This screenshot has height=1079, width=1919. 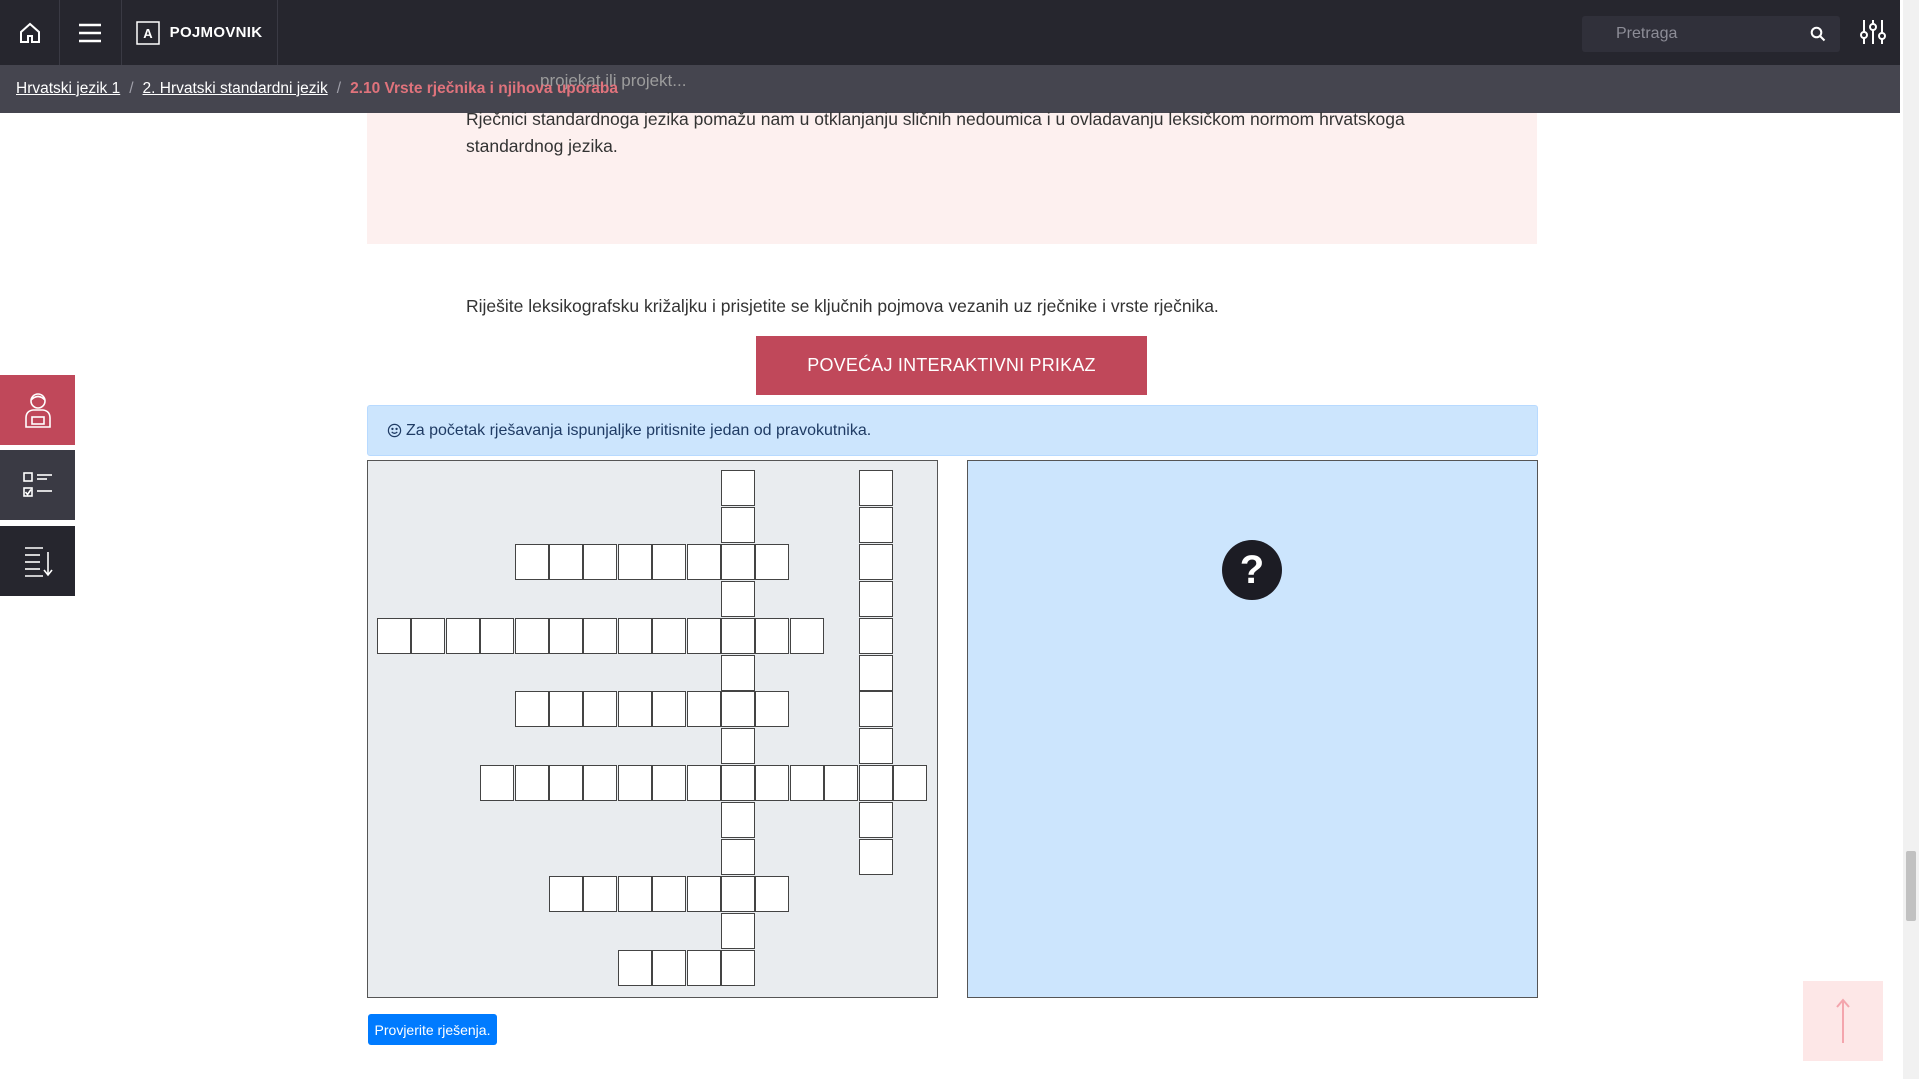 I want to click on crossword-grid, so click(x=652, y=729).